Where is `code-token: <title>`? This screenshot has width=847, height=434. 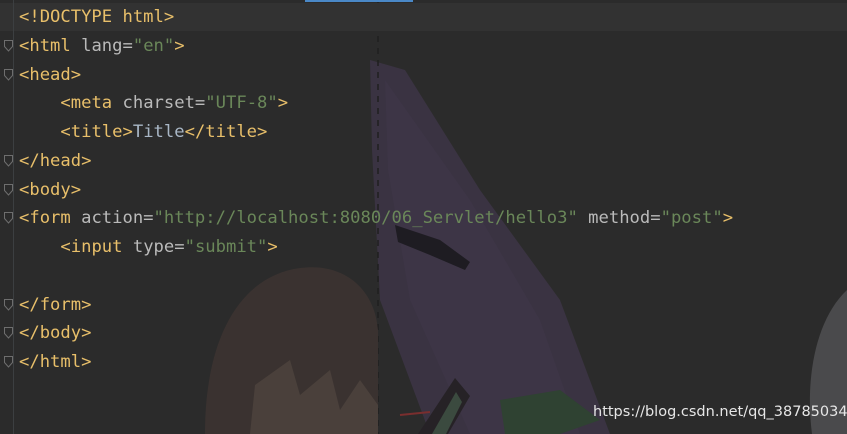 code-token: <title> is located at coordinates (96, 132).